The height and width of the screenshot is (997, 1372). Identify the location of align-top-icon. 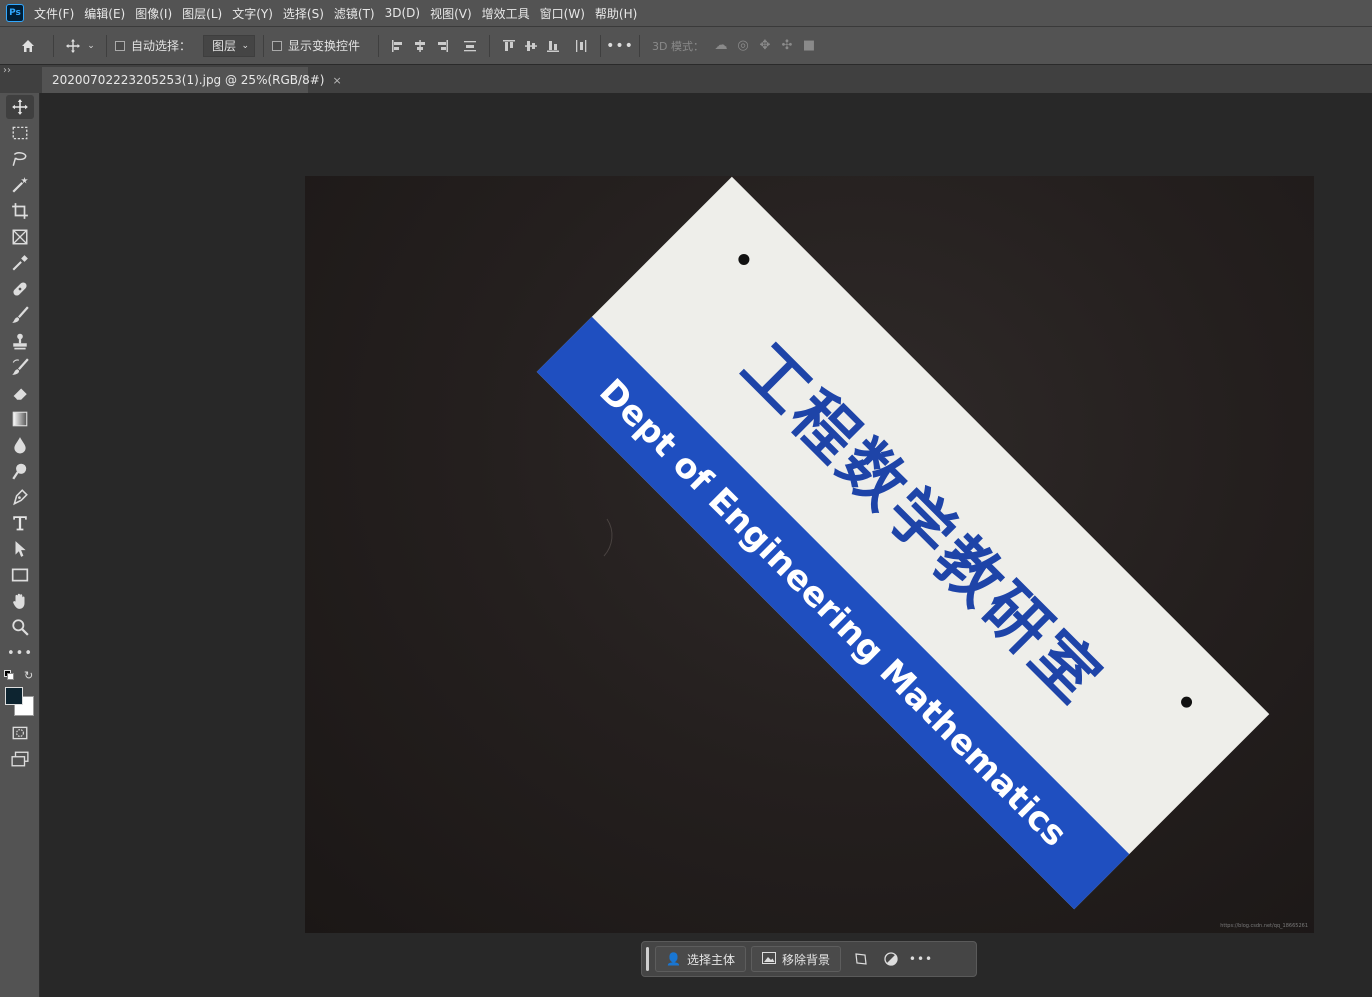
(509, 46).